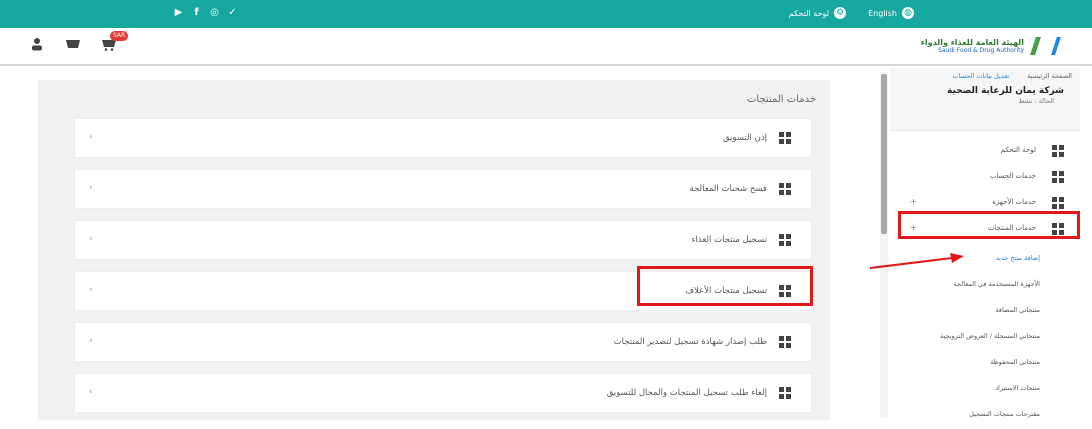  What do you see at coordinates (1041, 46) in the screenshot?
I see `logo-mark-icon` at bounding box center [1041, 46].